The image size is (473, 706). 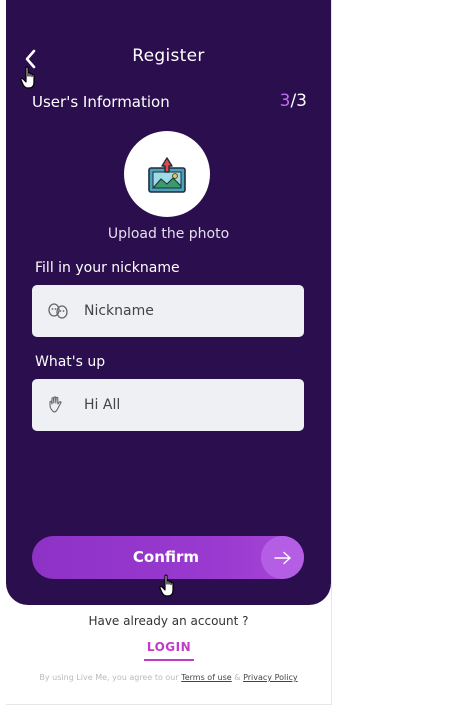 I want to click on arrow-right-icon, so click(x=282, y=557).